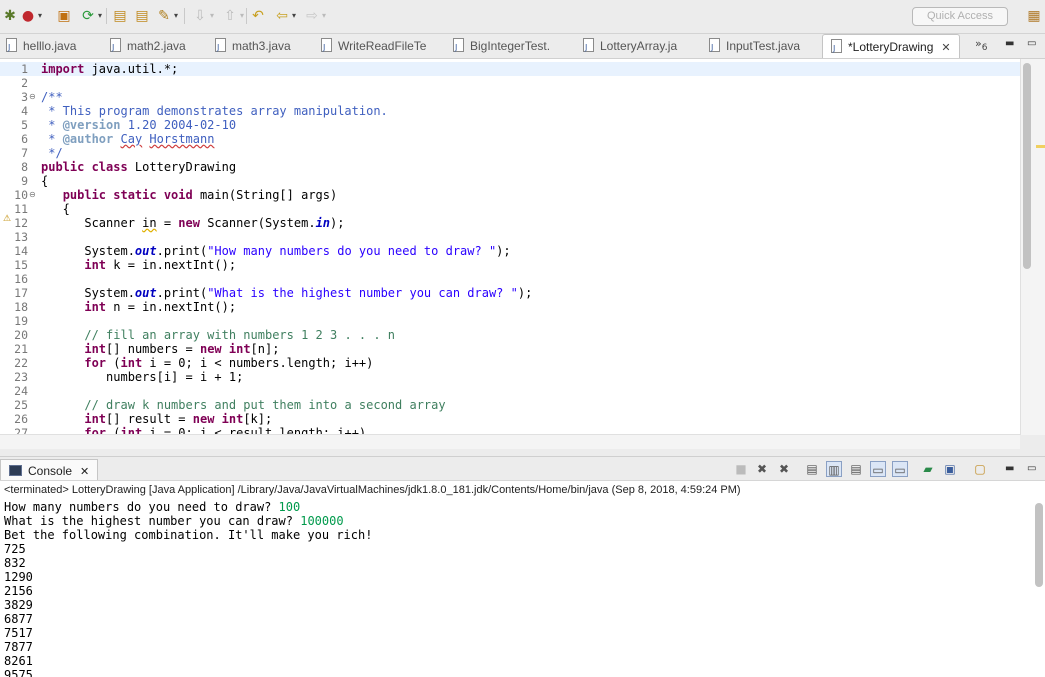  Describe the element at coordinates (1039, 545) in the screenshot. I see `console-scrollbar` at that location.